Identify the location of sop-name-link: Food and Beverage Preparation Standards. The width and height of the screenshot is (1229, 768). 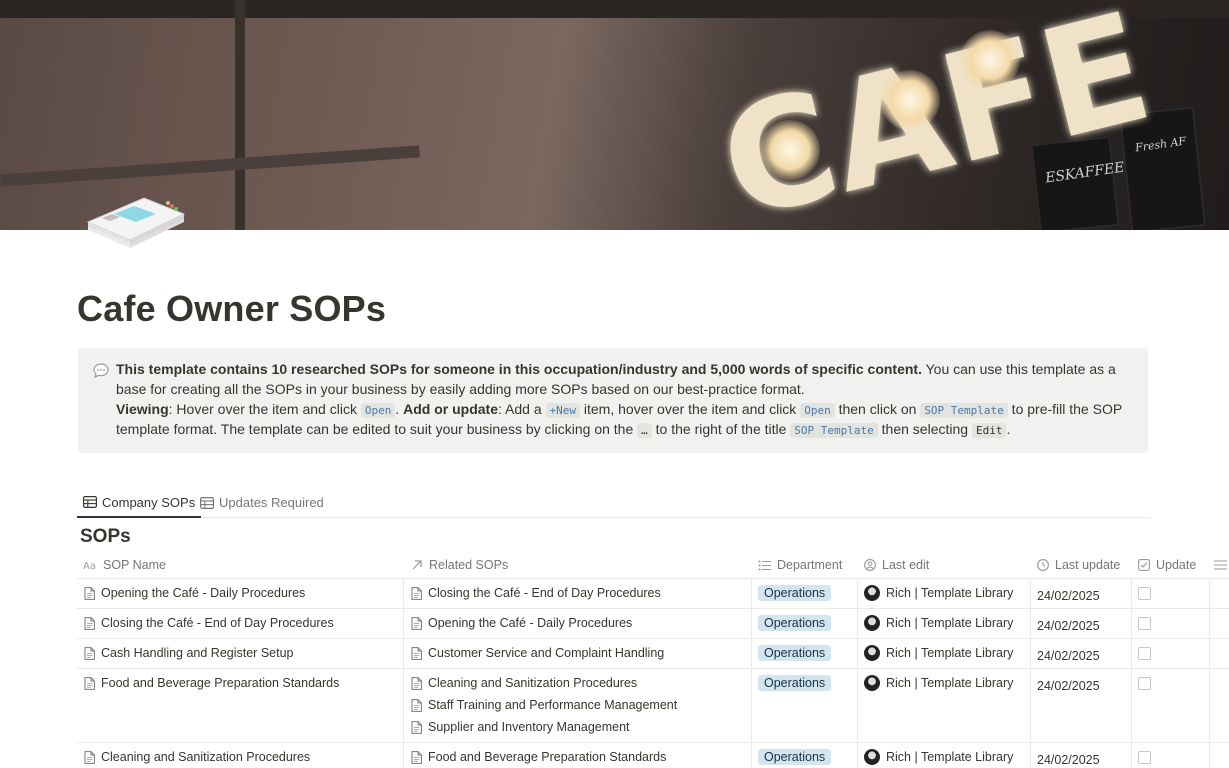
(243, 683).